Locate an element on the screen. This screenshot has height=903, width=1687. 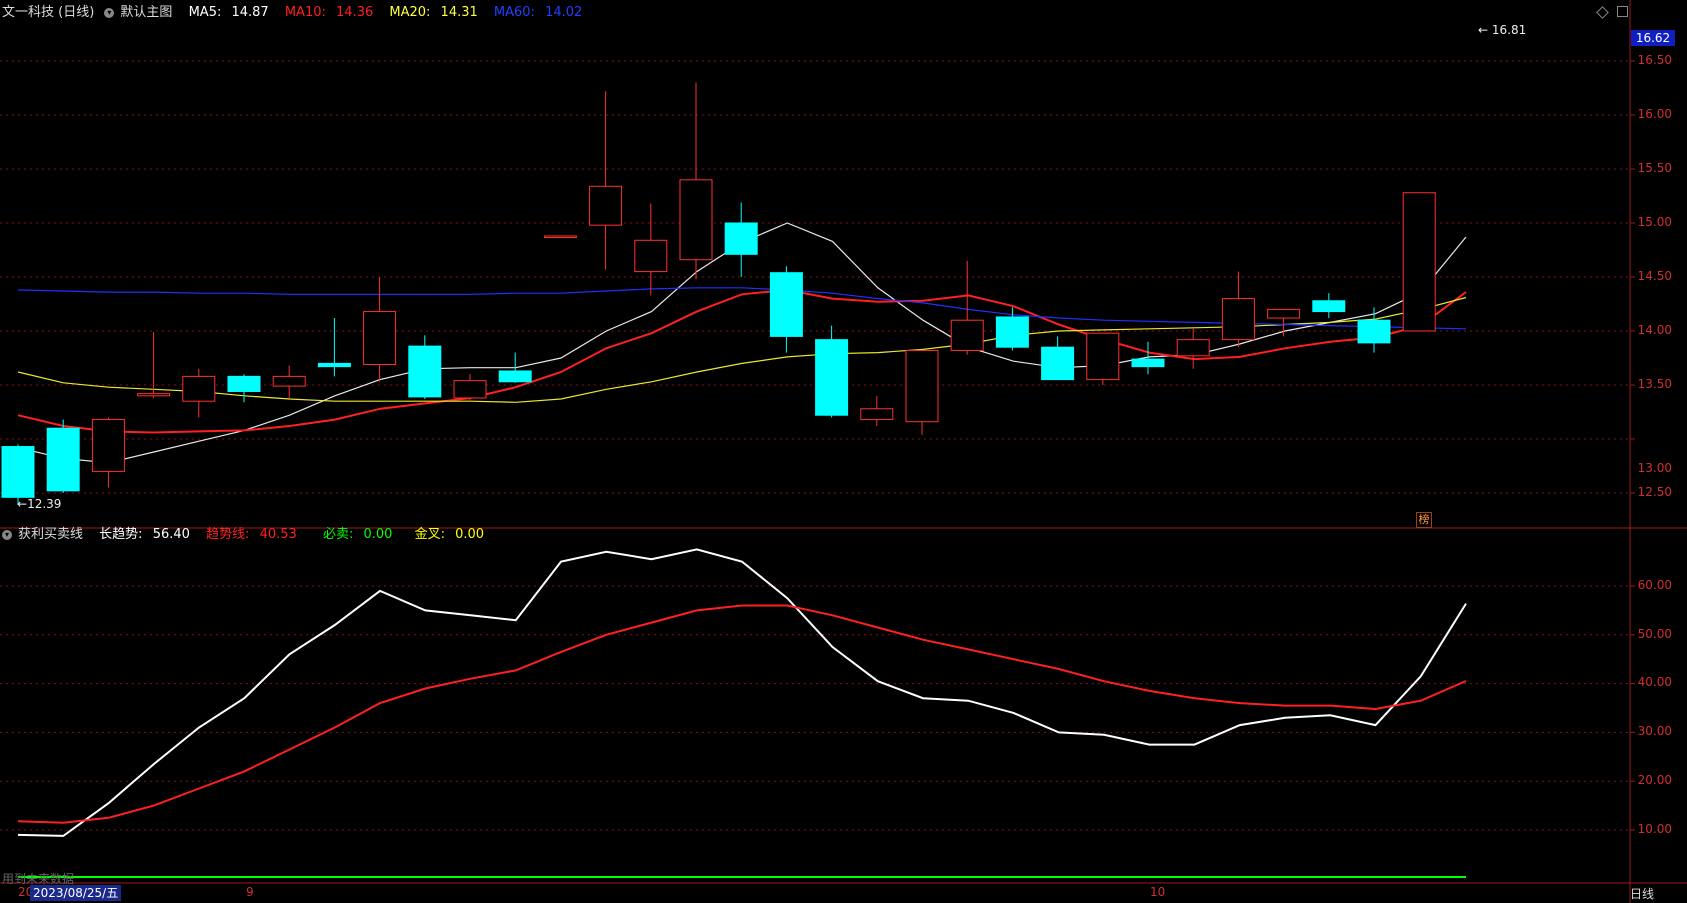
x-axis-label: 9 is located at coordinates (250, 892).